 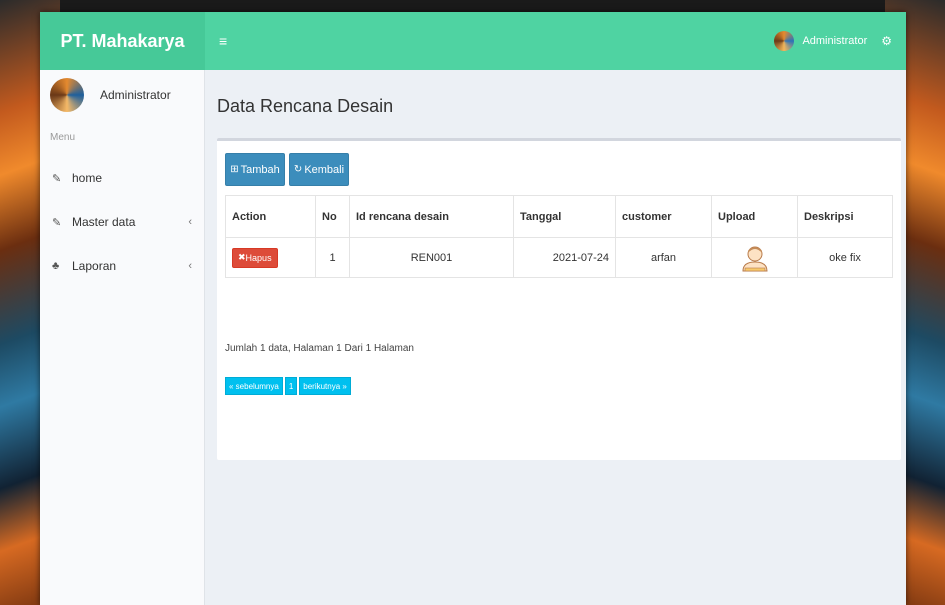 What do you see at coordinates (254, 386) in the screenshot?
I see `prev-page-button: « sebelumnya` at bounding box center [254, 386].